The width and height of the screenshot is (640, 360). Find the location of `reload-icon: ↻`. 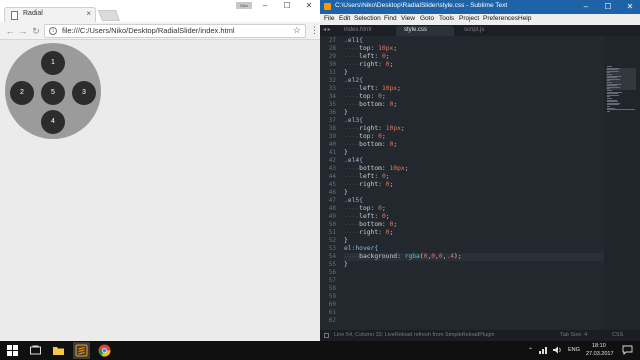

reload-icon: ↻ is located at coordinates (36, 31).